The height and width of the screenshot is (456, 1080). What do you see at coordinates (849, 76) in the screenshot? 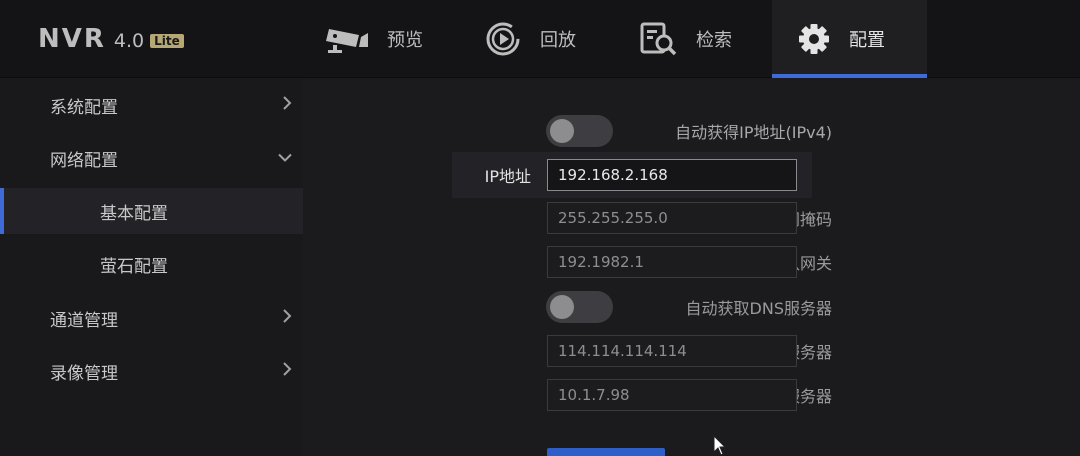
I see `active-tab-indicator` at bounding box center [849, 76].